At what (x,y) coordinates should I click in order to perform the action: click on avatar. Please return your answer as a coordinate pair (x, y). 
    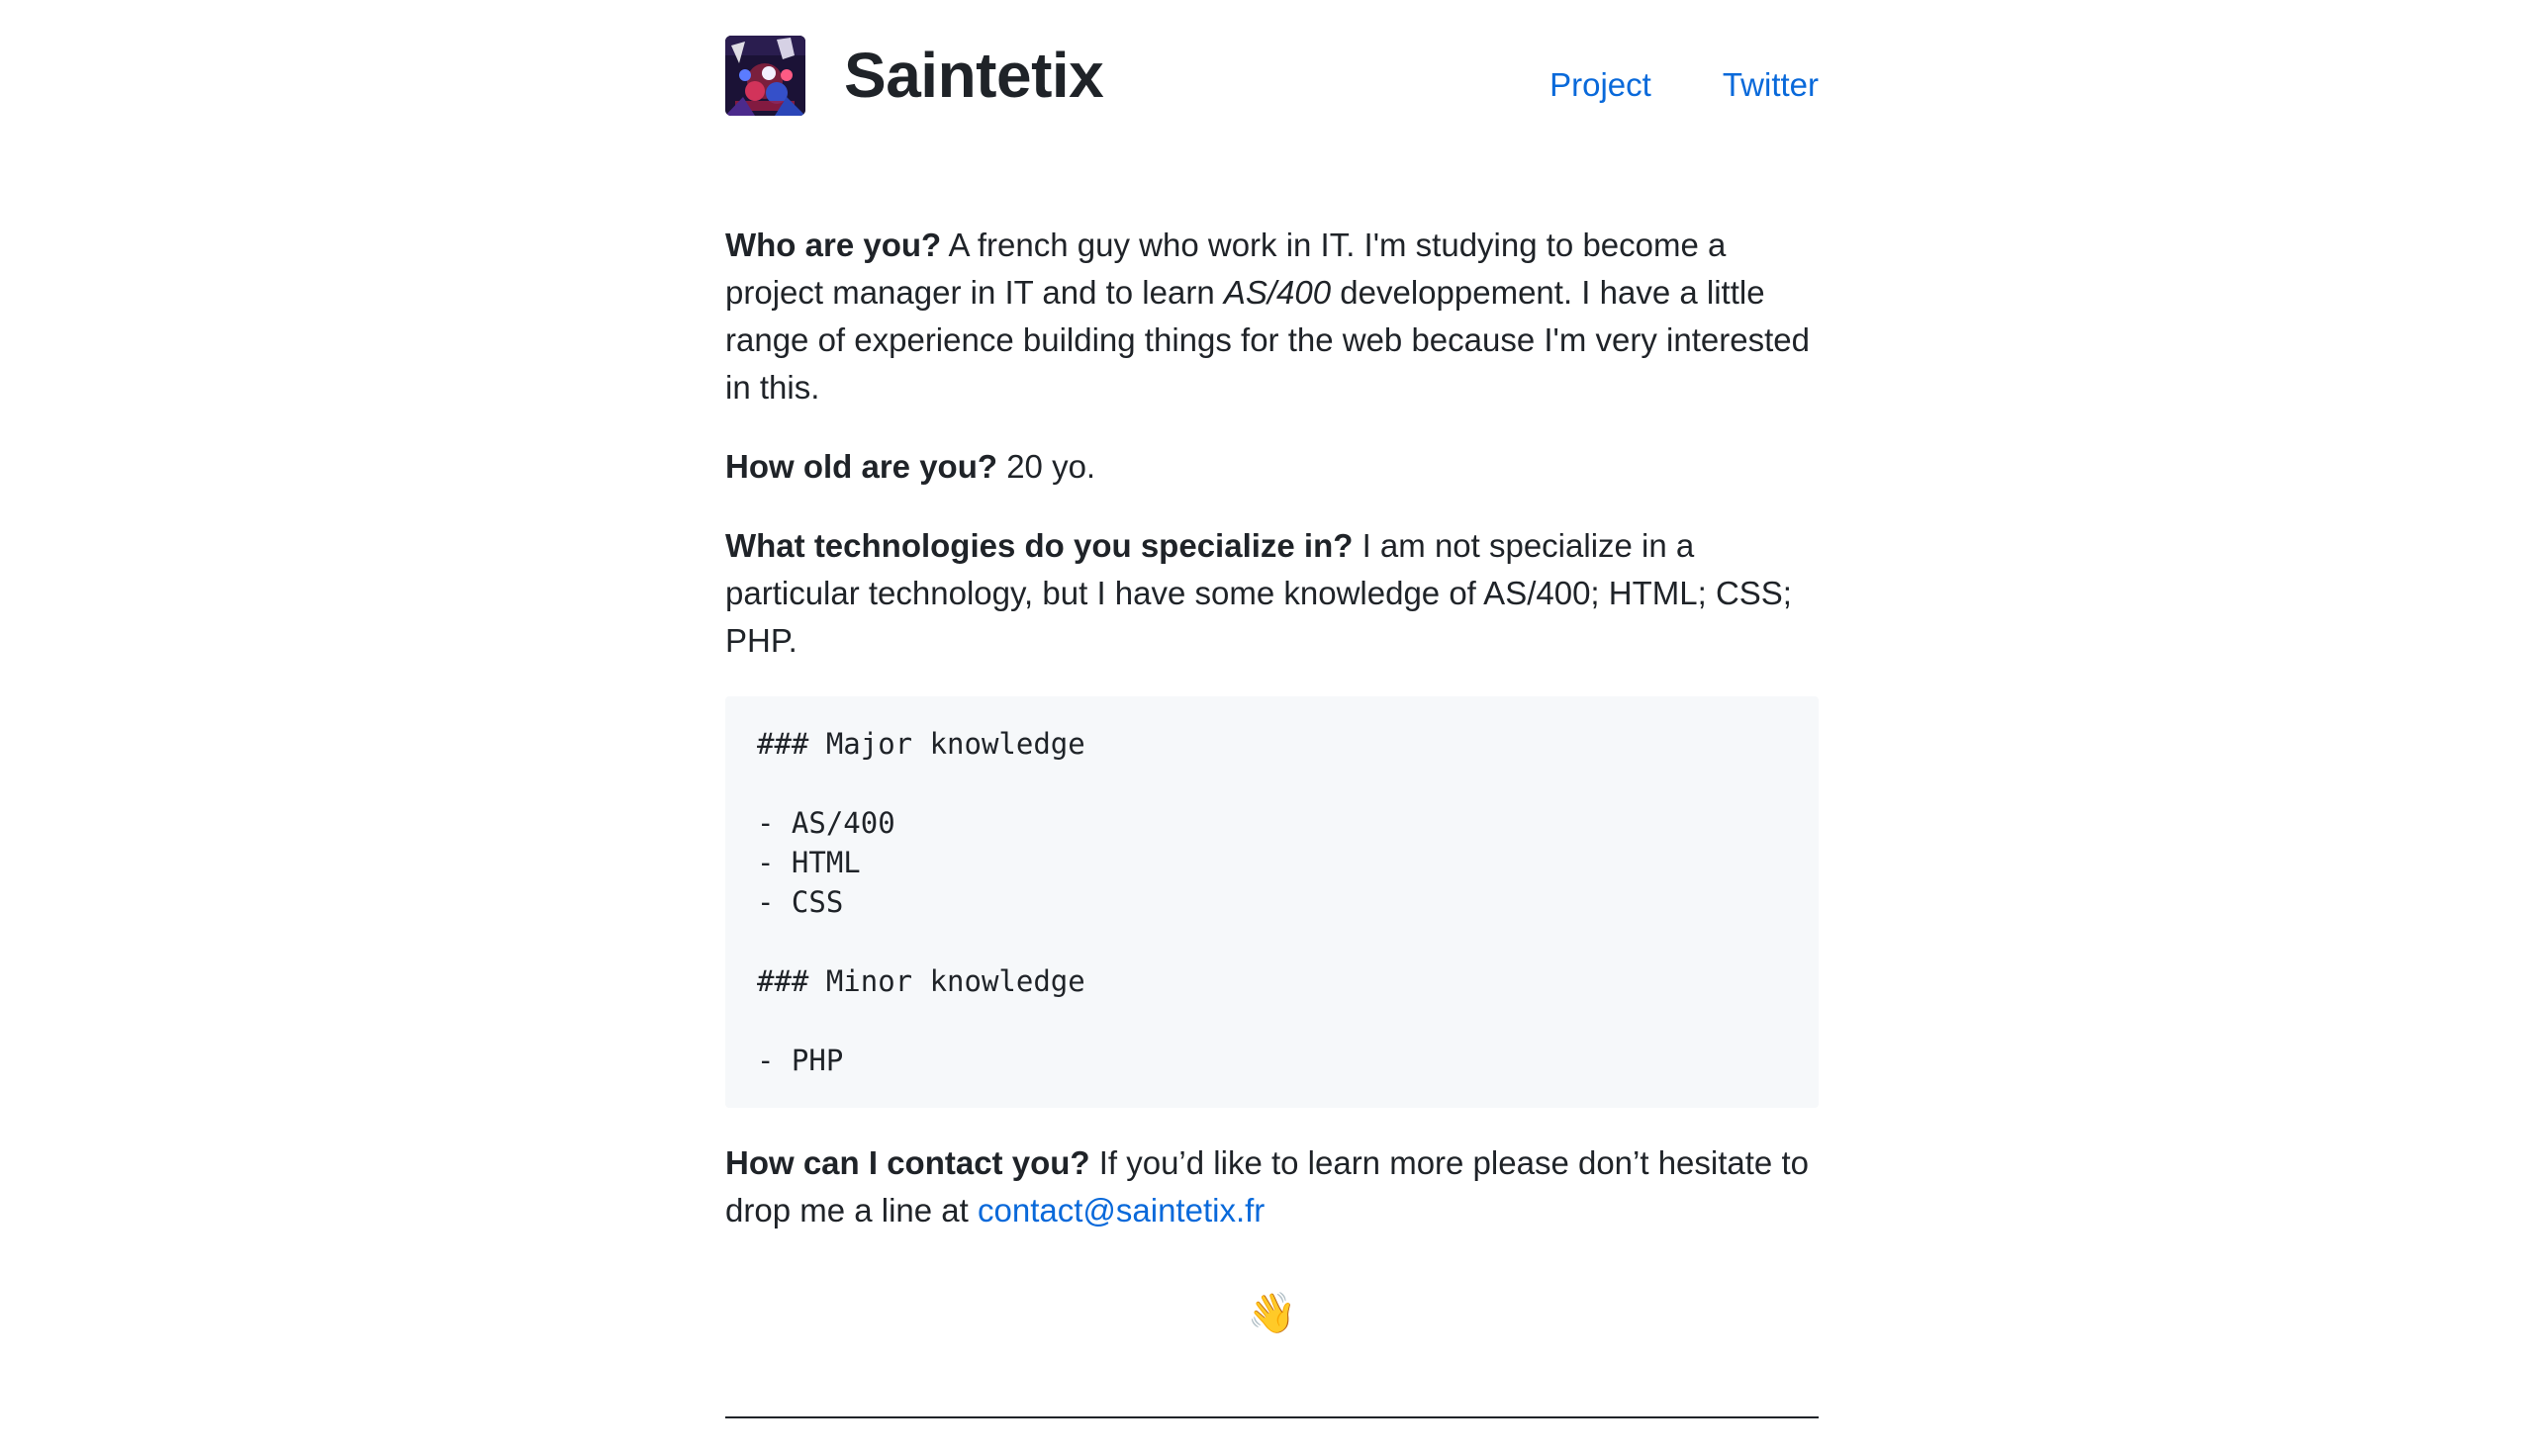
    Looking at the image, I should click on (765, 76).